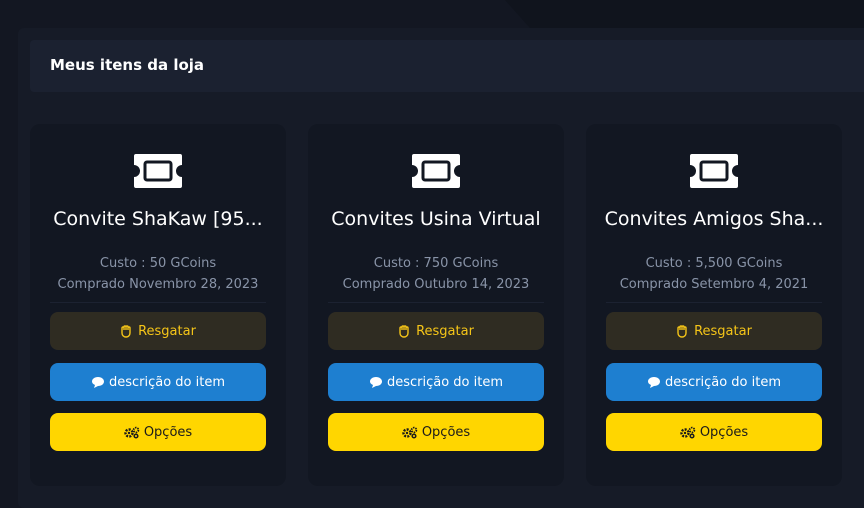 This screenshot has width=864, height=508. I want to click on item-cost: Custo : 5,500 GCoins, so click(714, 263).